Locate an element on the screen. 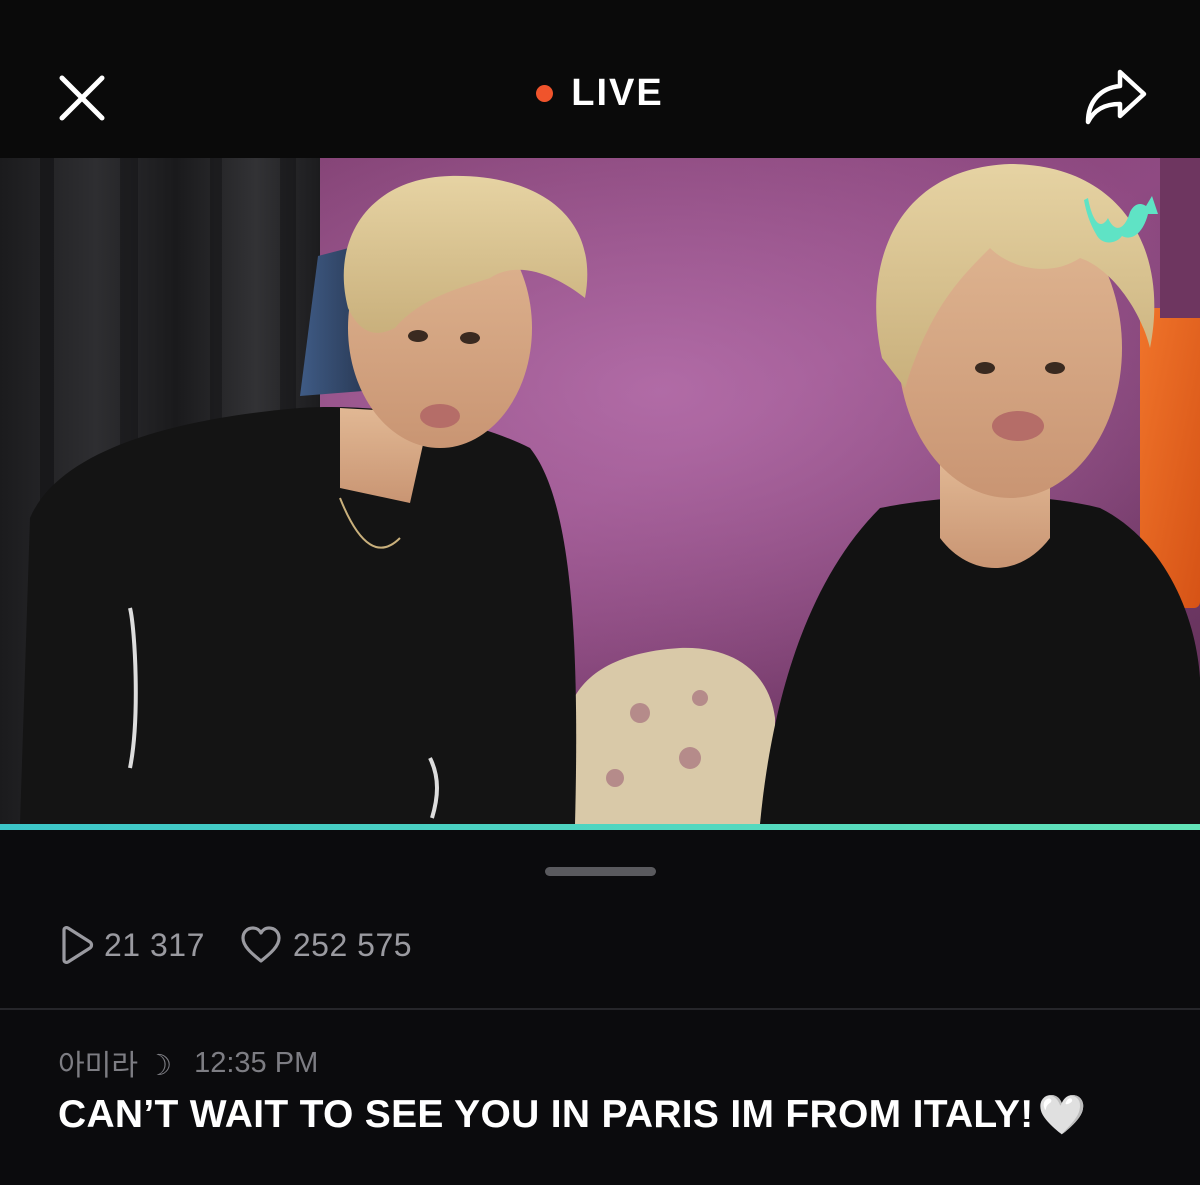  comment-meta: 아미라 ☽ 12:35 PM is located at coordinates (188, 1063).